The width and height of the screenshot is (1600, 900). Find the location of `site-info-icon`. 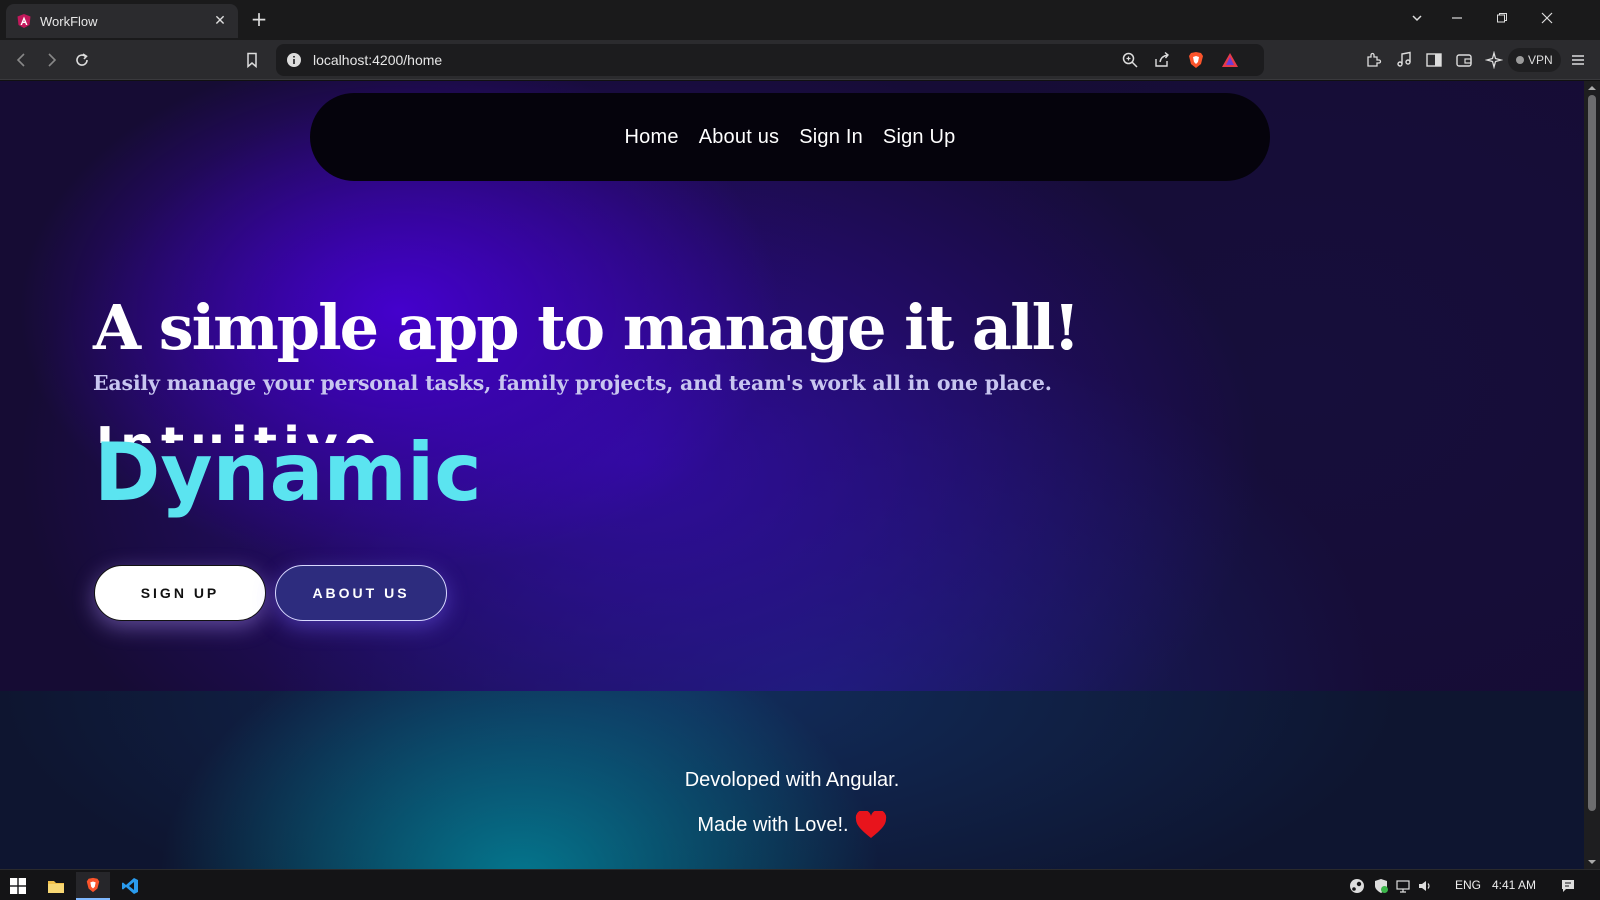

site-info-icon is located at coordinates (294, 60).